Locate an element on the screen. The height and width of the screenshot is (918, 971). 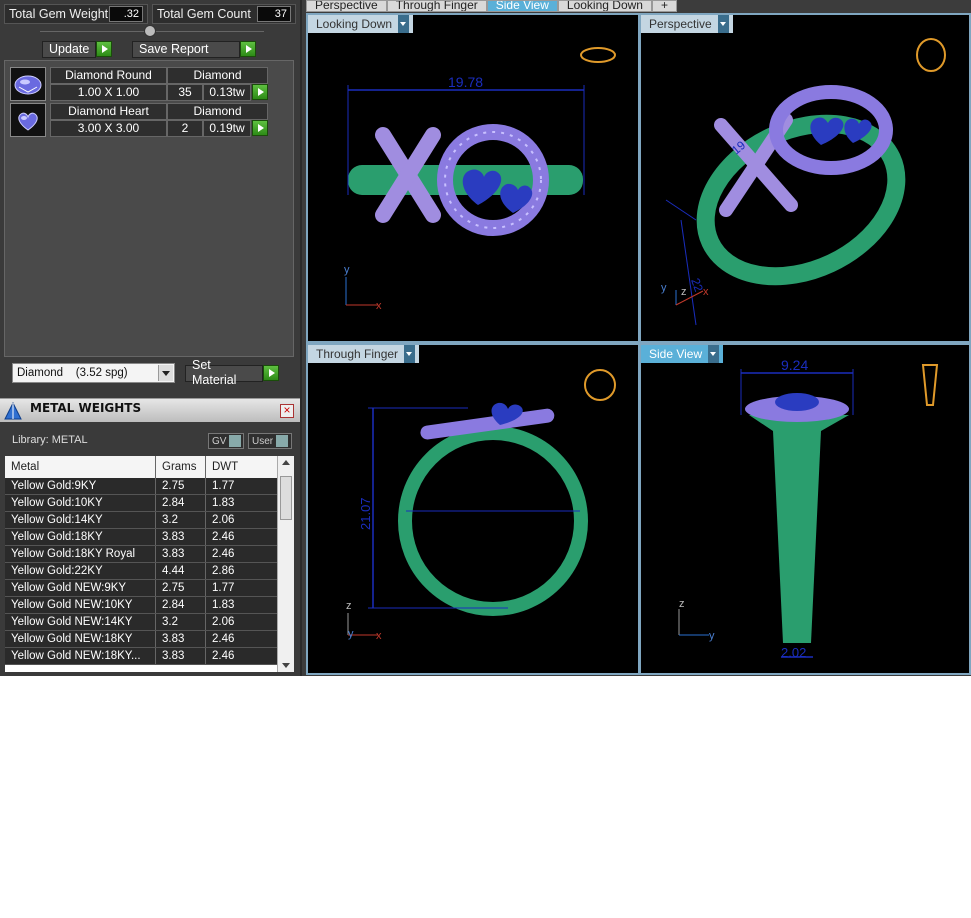
splitter-handle is located at coordinates (150, 31).